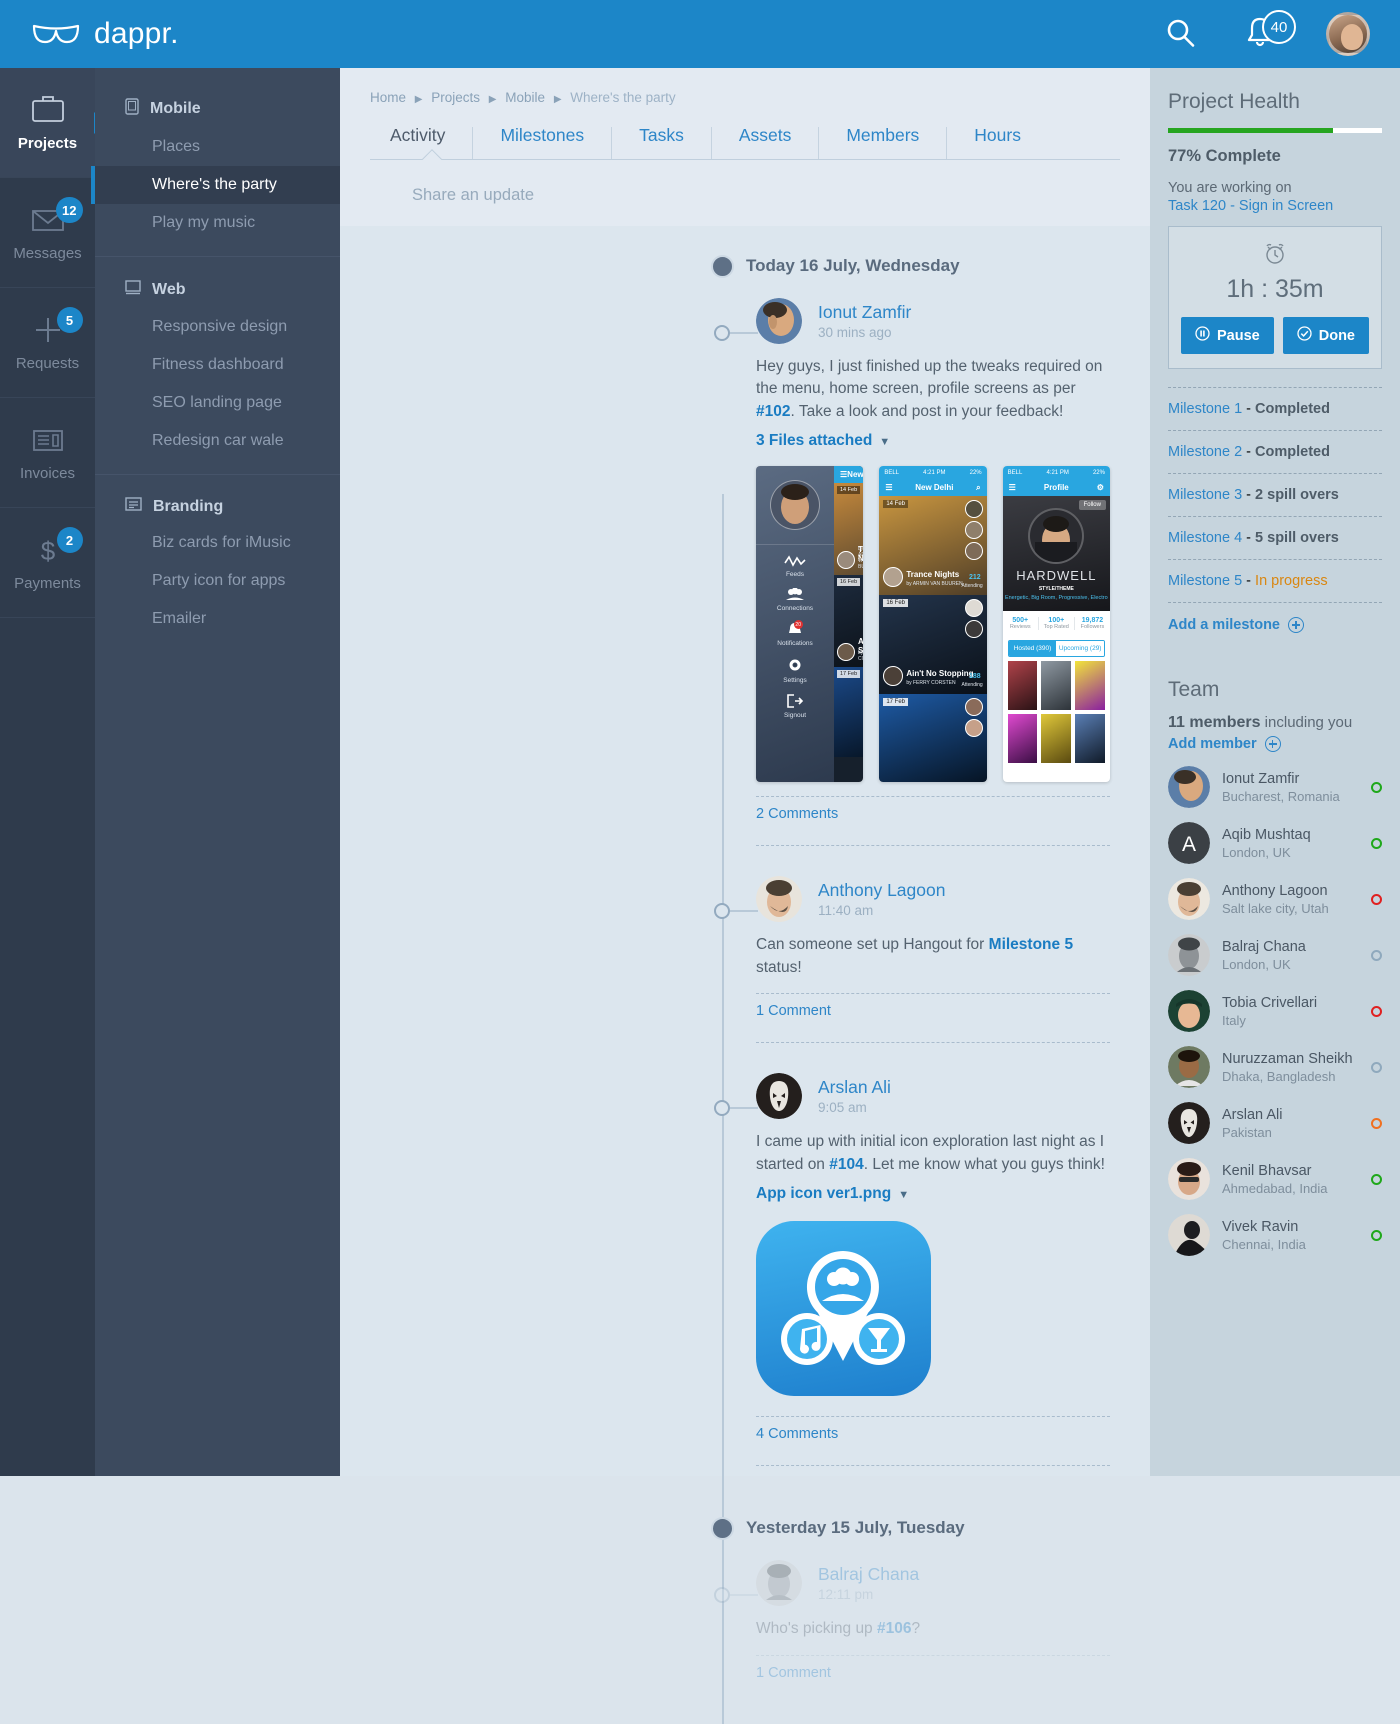 The height and width of the screenshot is (1724, 1400). I want to click on post-link: #102, so click(773, 411).